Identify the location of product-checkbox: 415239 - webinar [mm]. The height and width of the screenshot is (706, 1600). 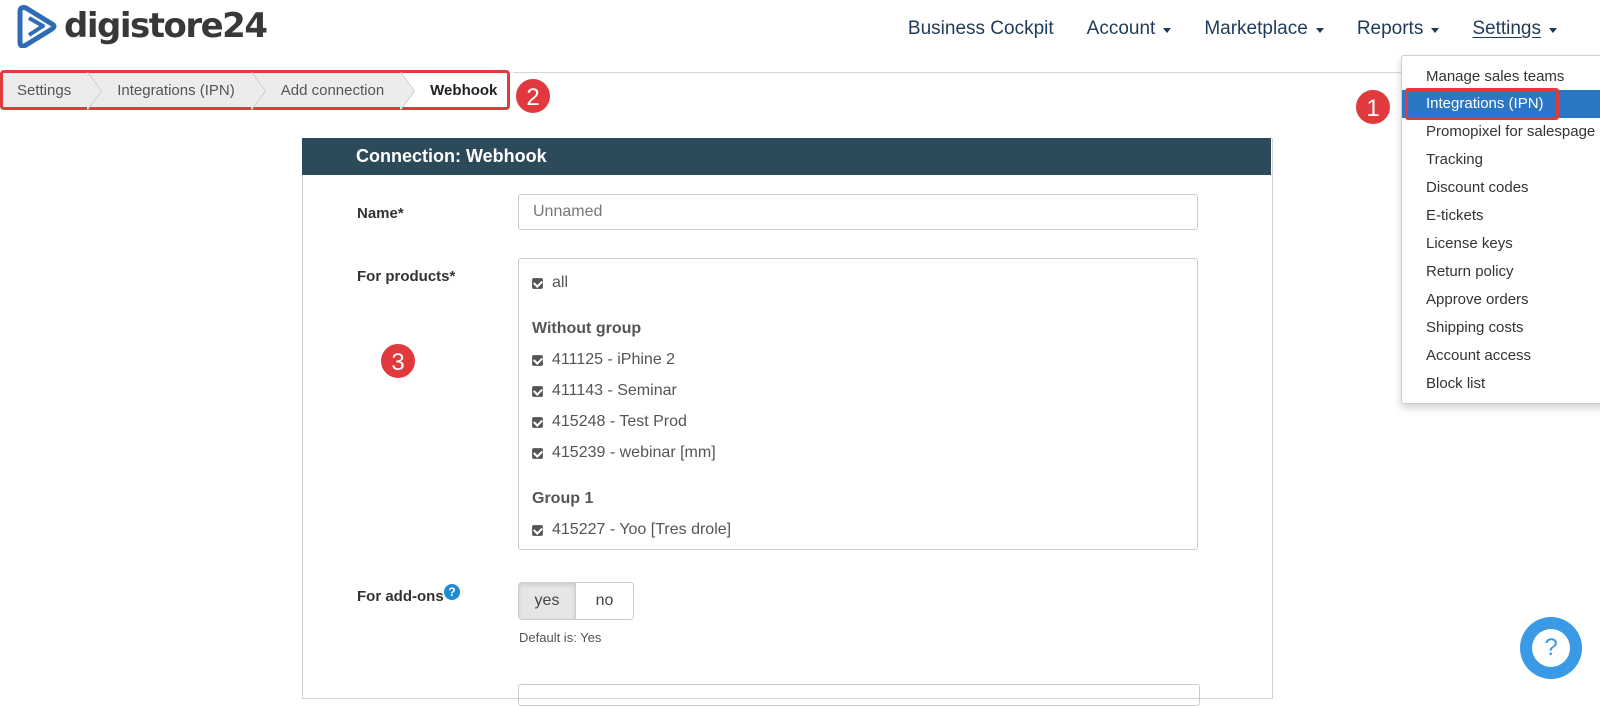
(624, 453).